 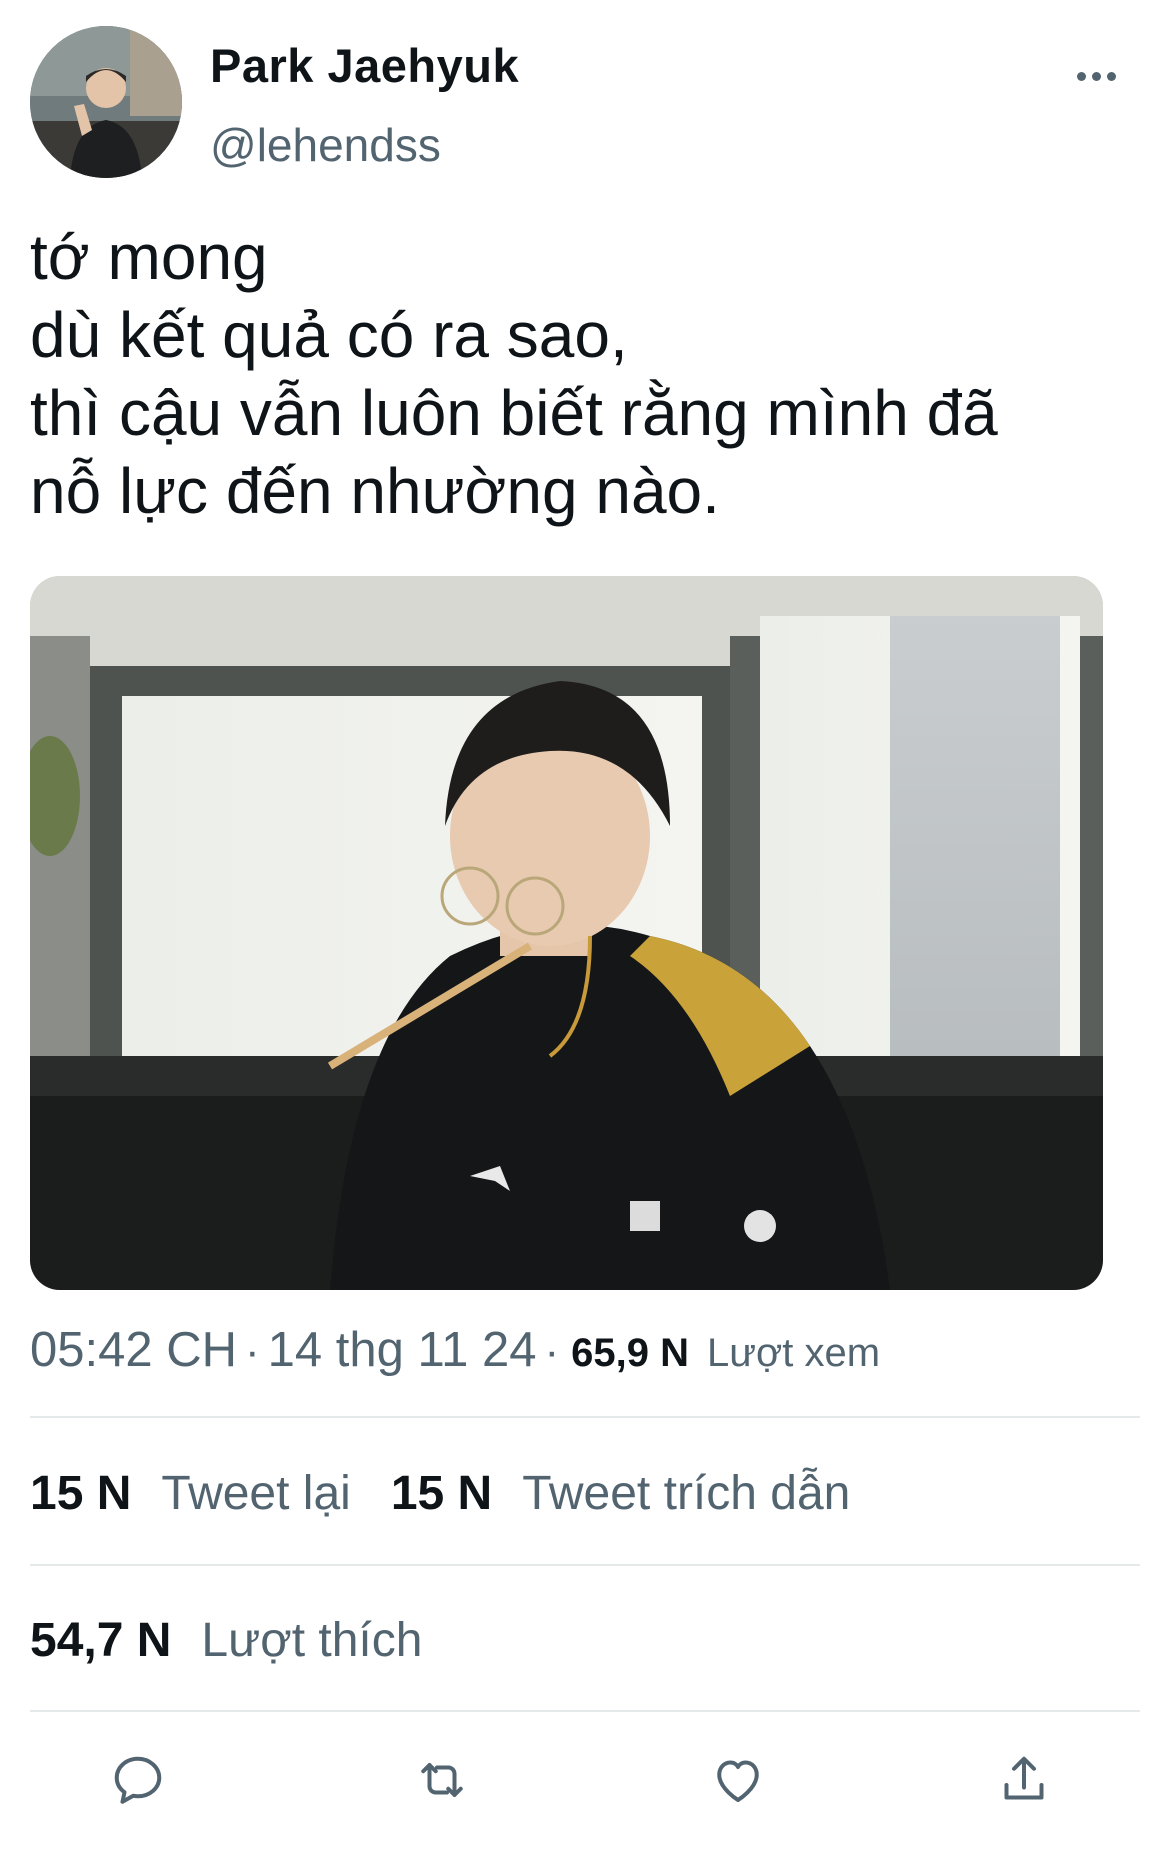 I want to click on action-bar, so click(x=585, y=1780).